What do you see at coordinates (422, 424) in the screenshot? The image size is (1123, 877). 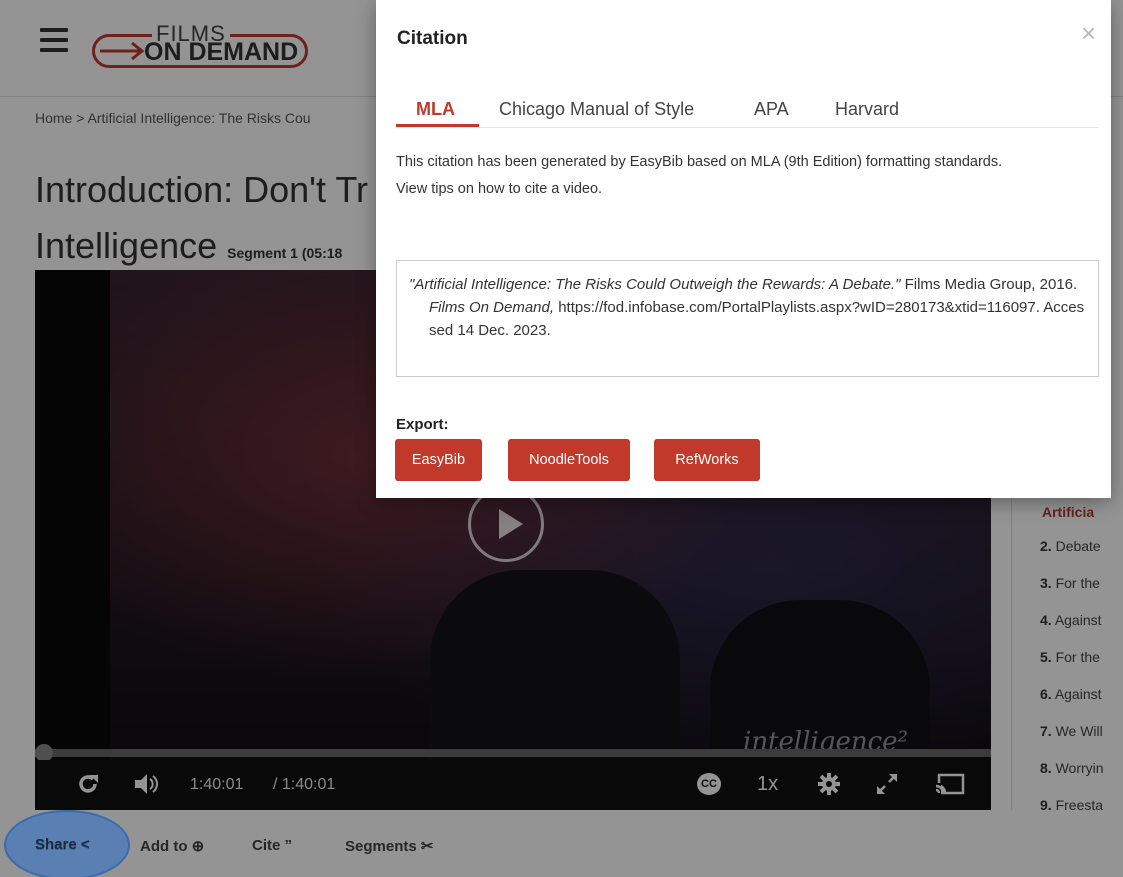 I see `export-label: Export:` at bounding box center [422, 424].